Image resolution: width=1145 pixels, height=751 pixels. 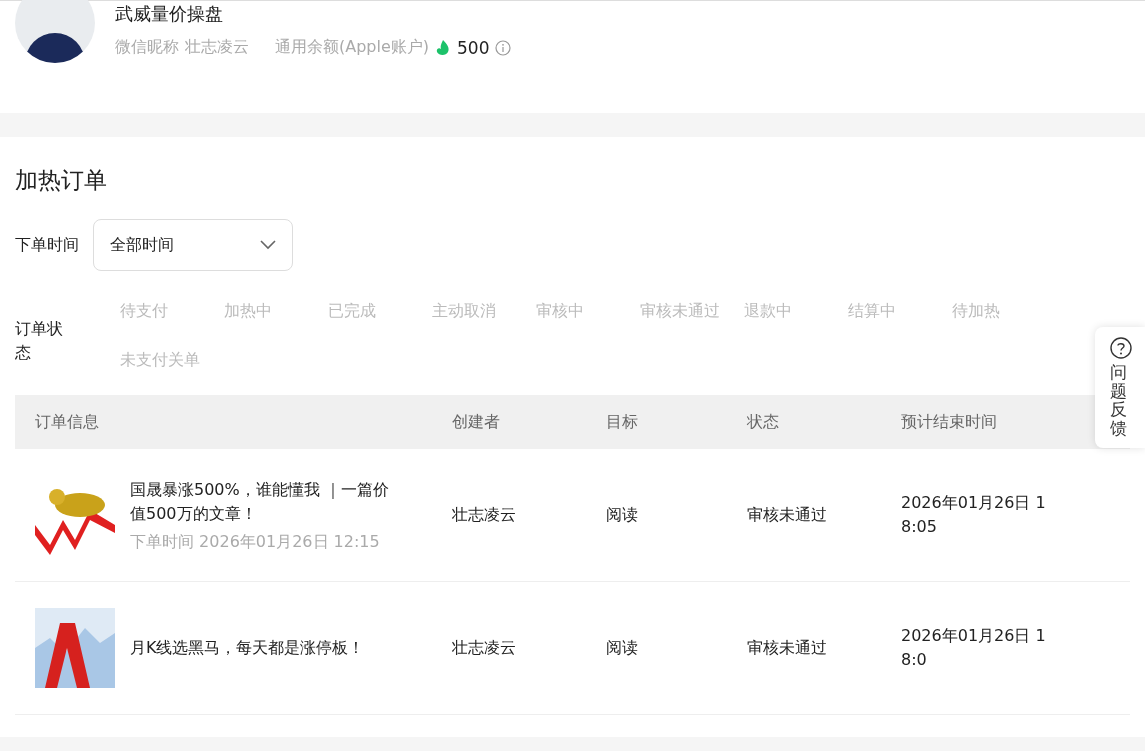 I want to click on account-name: 武威量价操盘, so click(x=169, y=14).